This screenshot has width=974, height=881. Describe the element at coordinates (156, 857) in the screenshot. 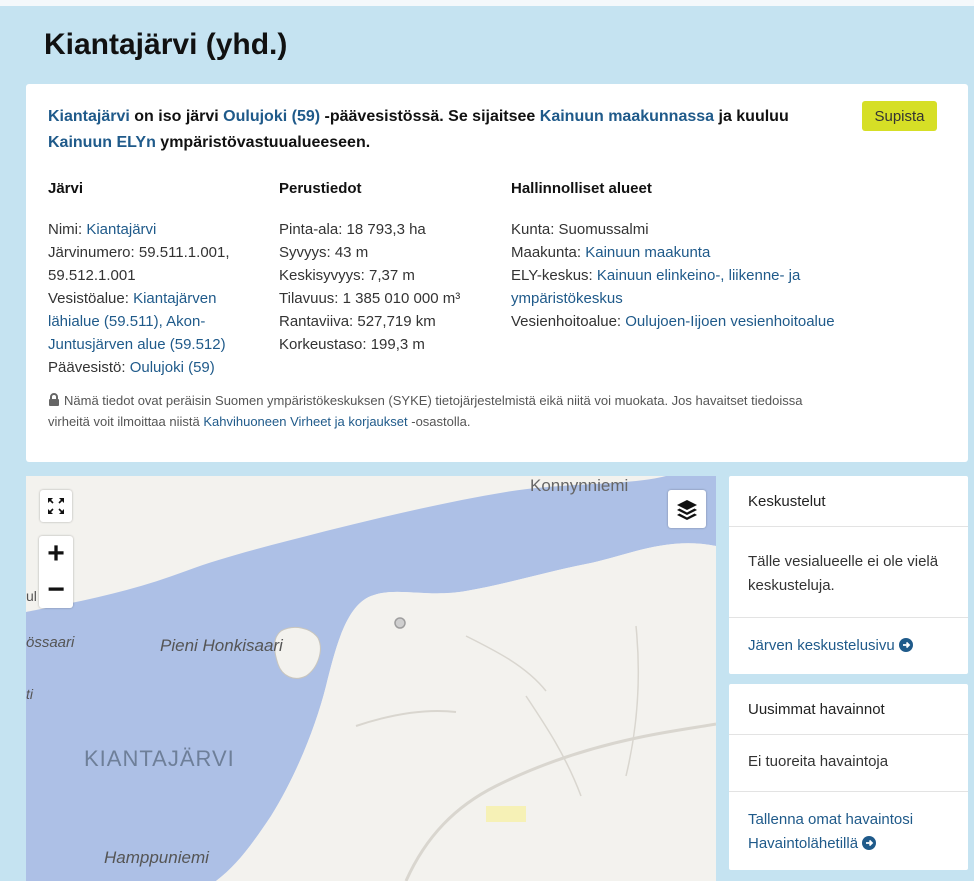

I see `map-label-bottom: Hamppuniemi` at that location.